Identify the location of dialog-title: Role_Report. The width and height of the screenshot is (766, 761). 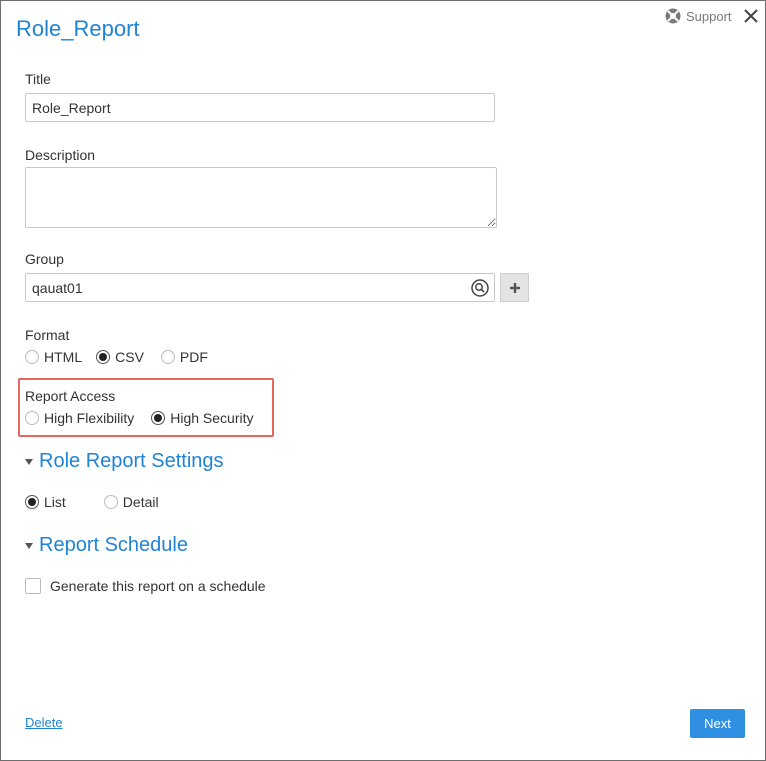
(78, 28).